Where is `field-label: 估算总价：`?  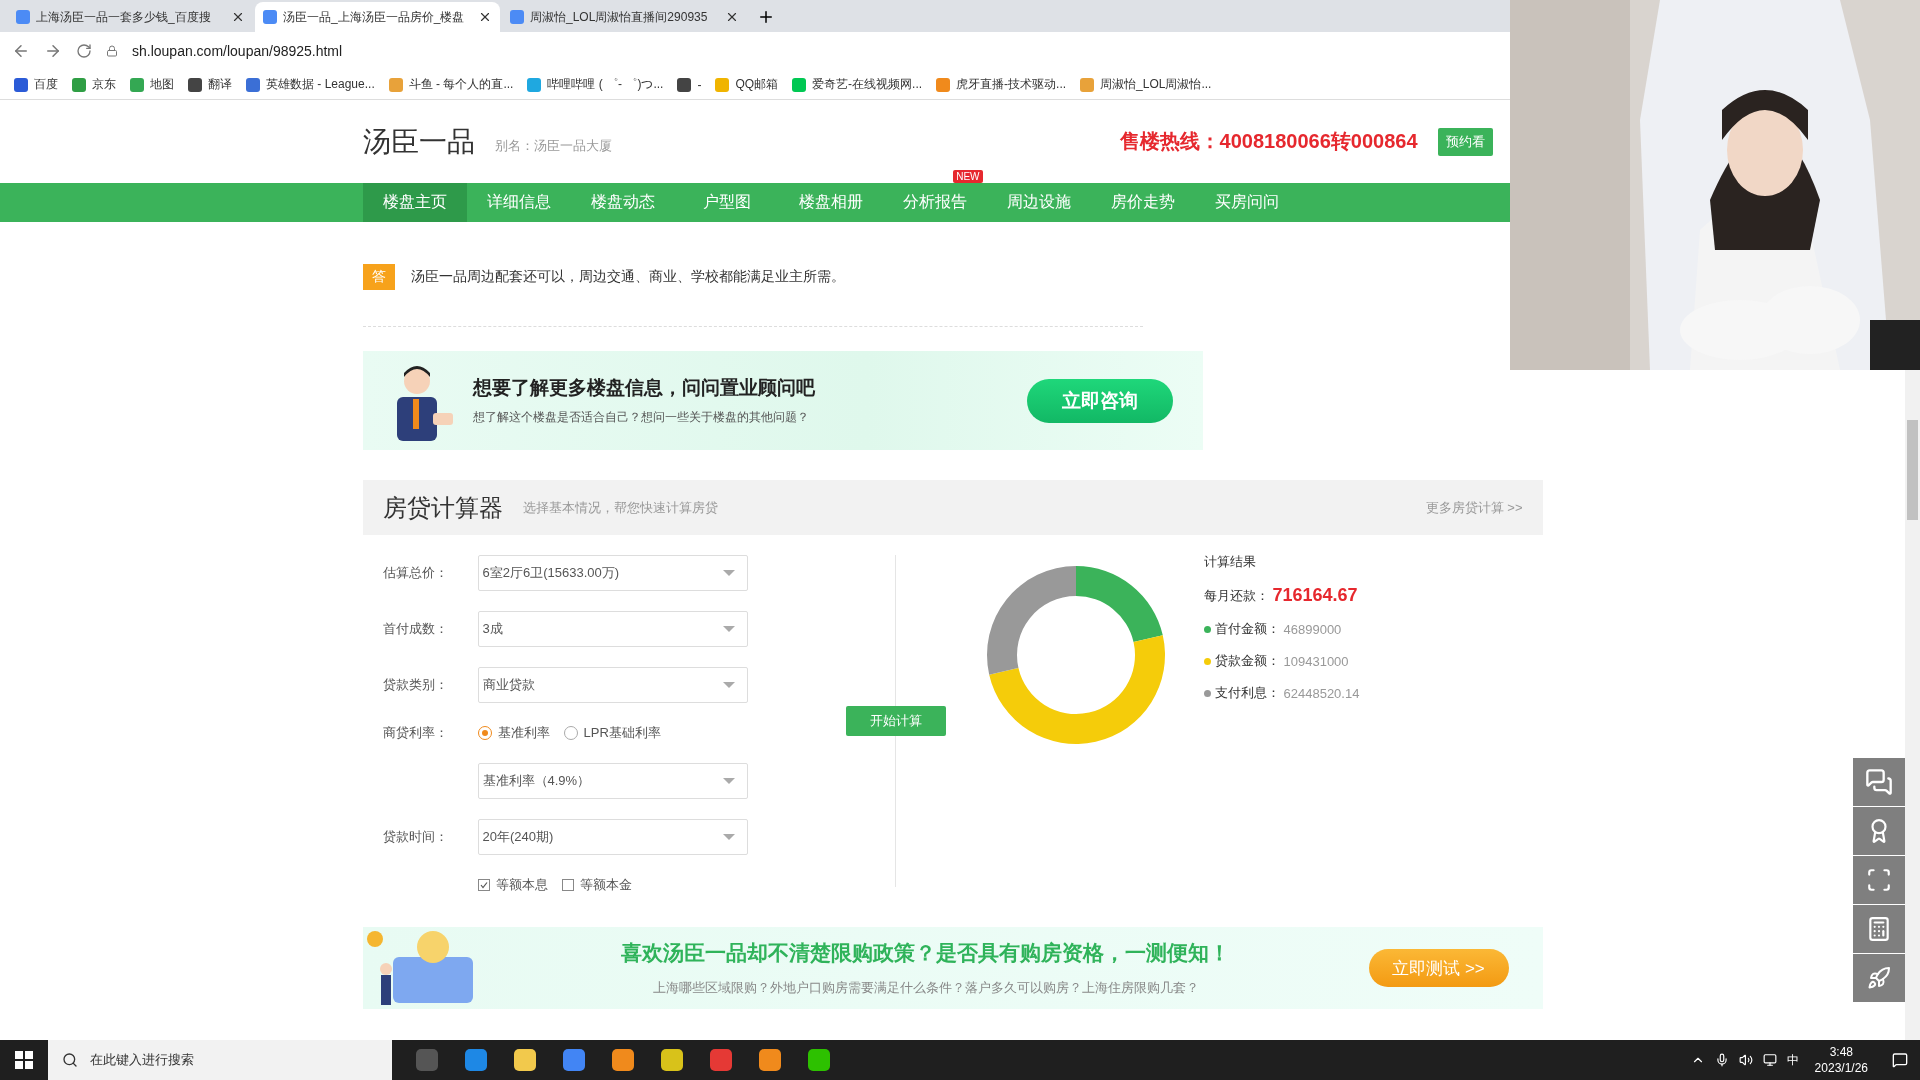 field-label: 估算总价： is located at coordinates (415, 573).